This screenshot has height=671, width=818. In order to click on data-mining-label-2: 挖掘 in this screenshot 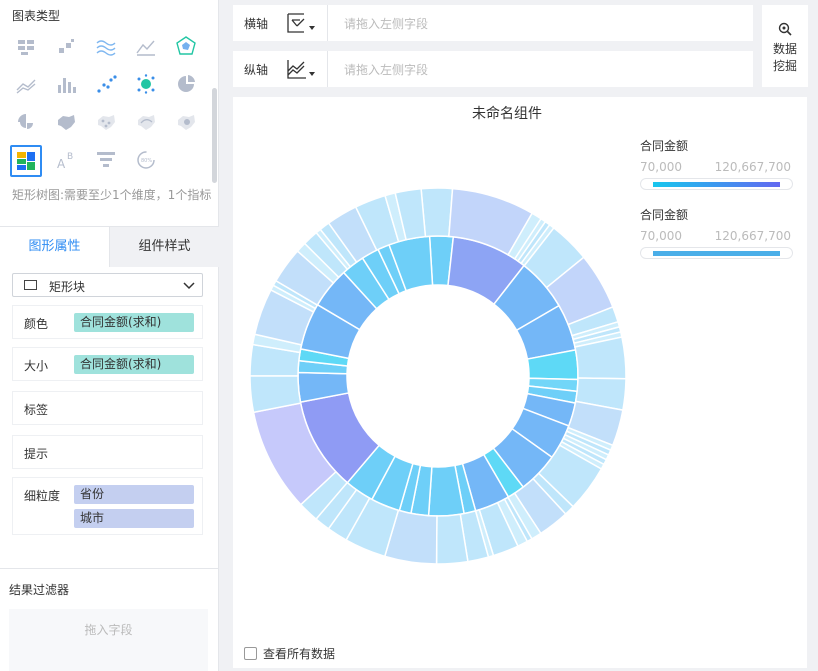, I will do `click(784, 66)`.